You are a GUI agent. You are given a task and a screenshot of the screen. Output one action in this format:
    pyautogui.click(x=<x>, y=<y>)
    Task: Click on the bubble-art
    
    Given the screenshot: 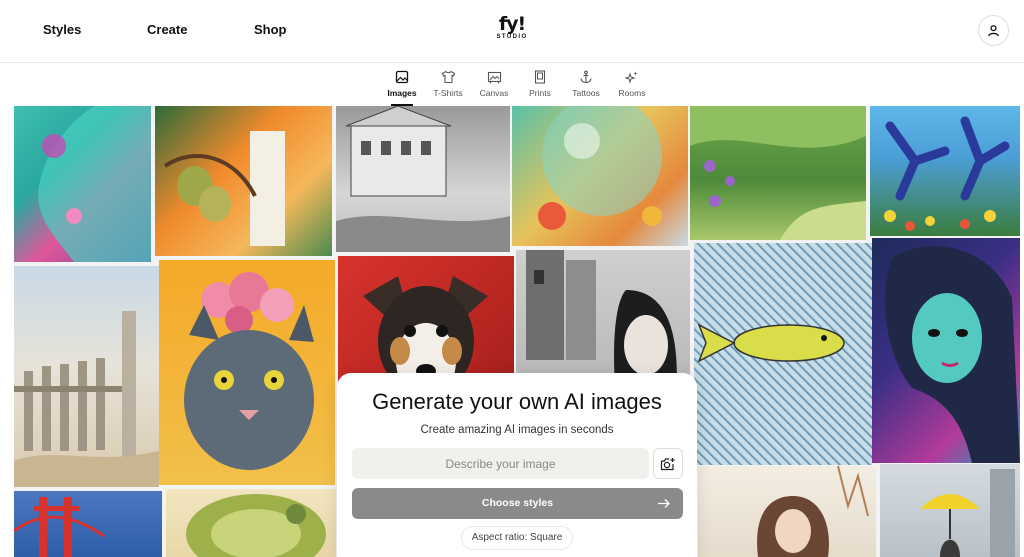 What is the action you would take?
    pyautogui.click(x=600, y=168)
    